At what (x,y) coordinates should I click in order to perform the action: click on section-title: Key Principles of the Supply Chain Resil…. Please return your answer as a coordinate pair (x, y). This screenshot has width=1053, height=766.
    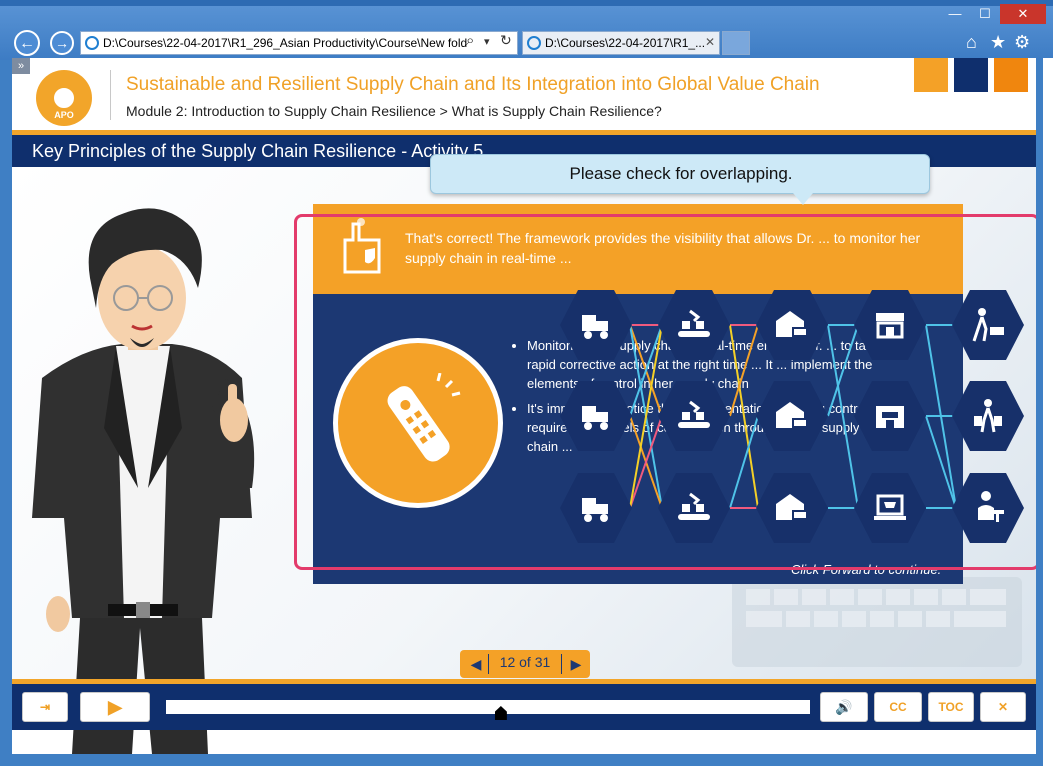
    Looking at the image, I should click on (258, 151).